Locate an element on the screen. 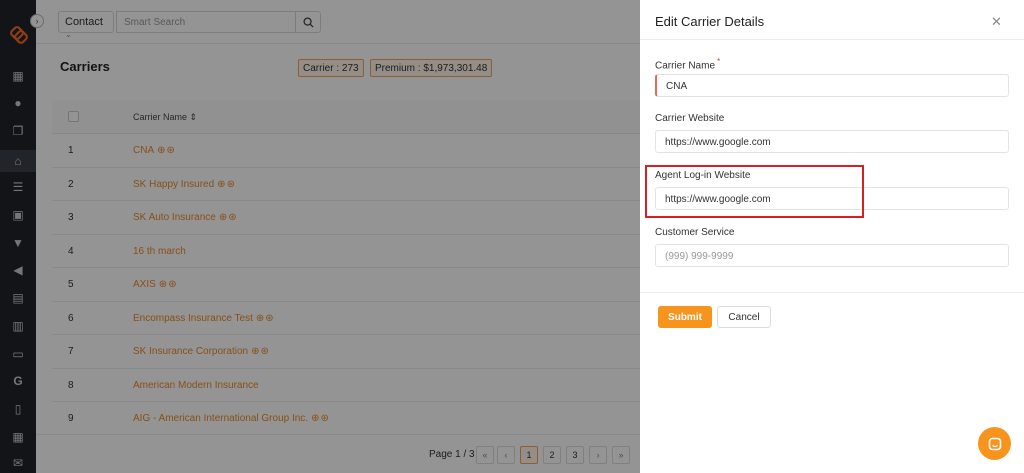 The height and width of the screenshot is (473, 1024). carrier-name-label-row: Carrier Name * is located at coordinates (687, 63).